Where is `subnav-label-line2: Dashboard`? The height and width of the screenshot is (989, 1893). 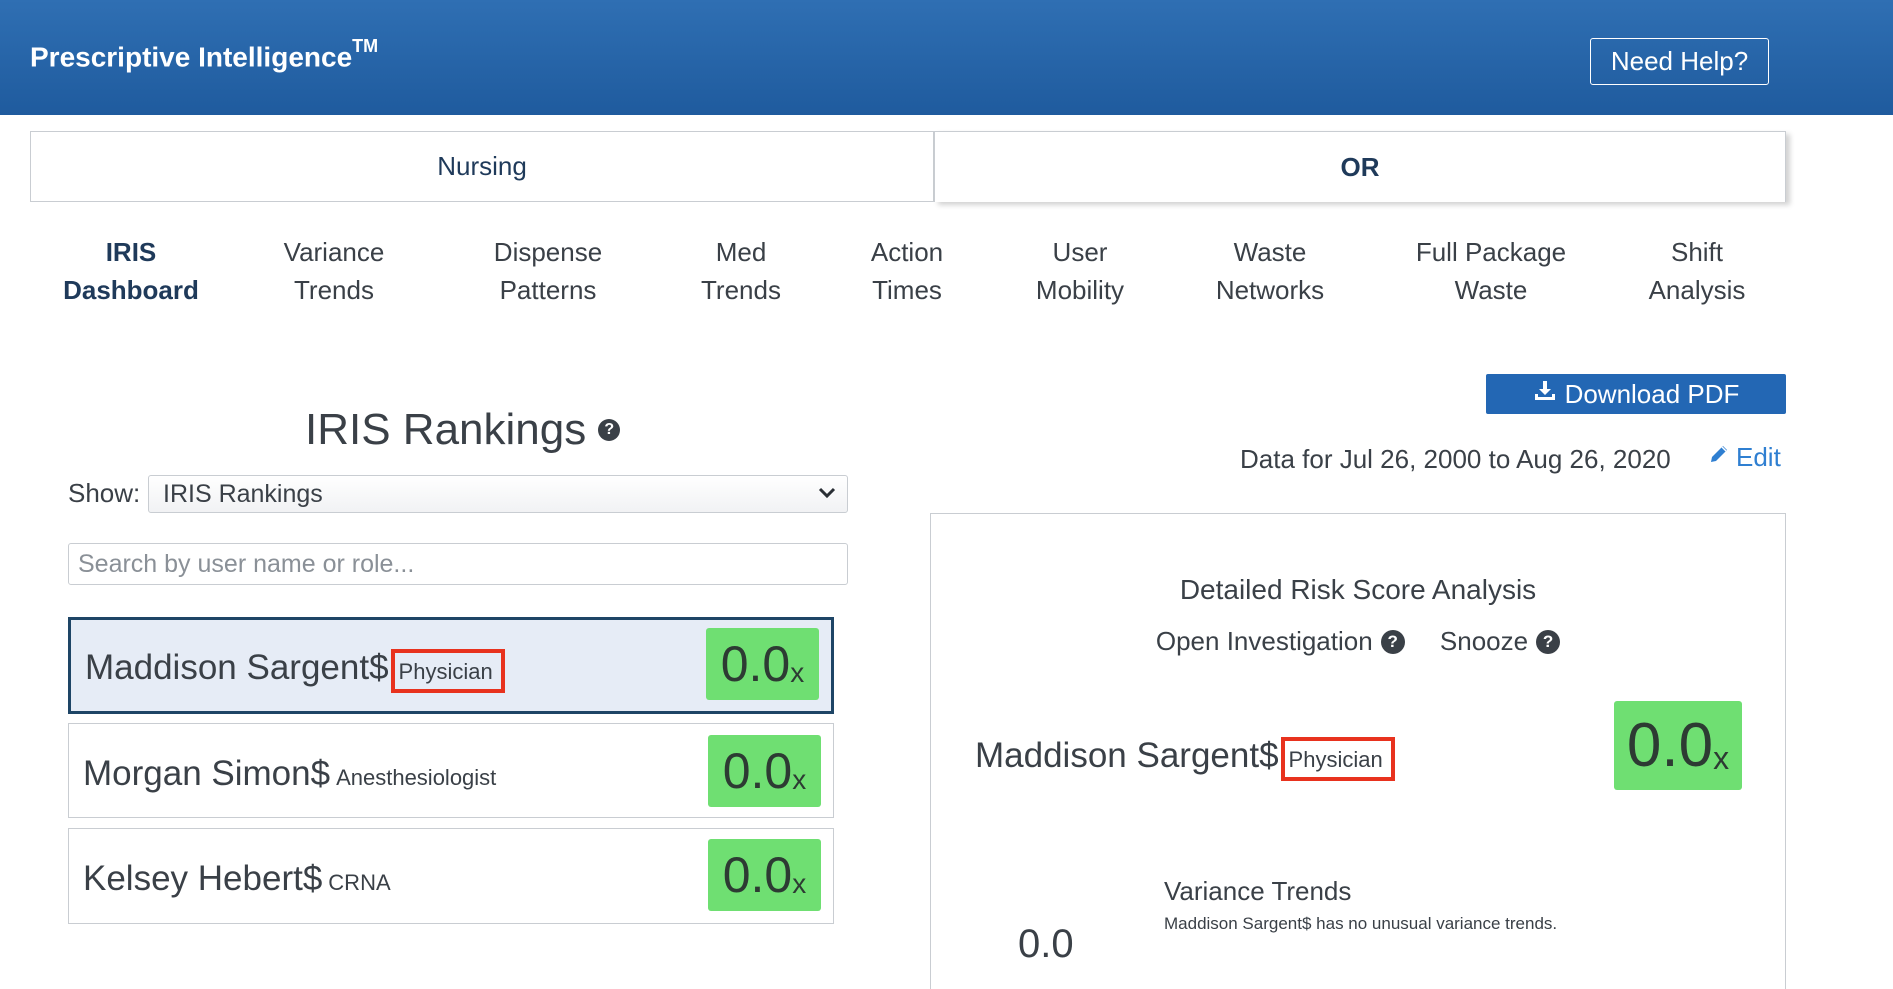
subnav-label-line2: Dashboard is located at coordinates (131, 290).